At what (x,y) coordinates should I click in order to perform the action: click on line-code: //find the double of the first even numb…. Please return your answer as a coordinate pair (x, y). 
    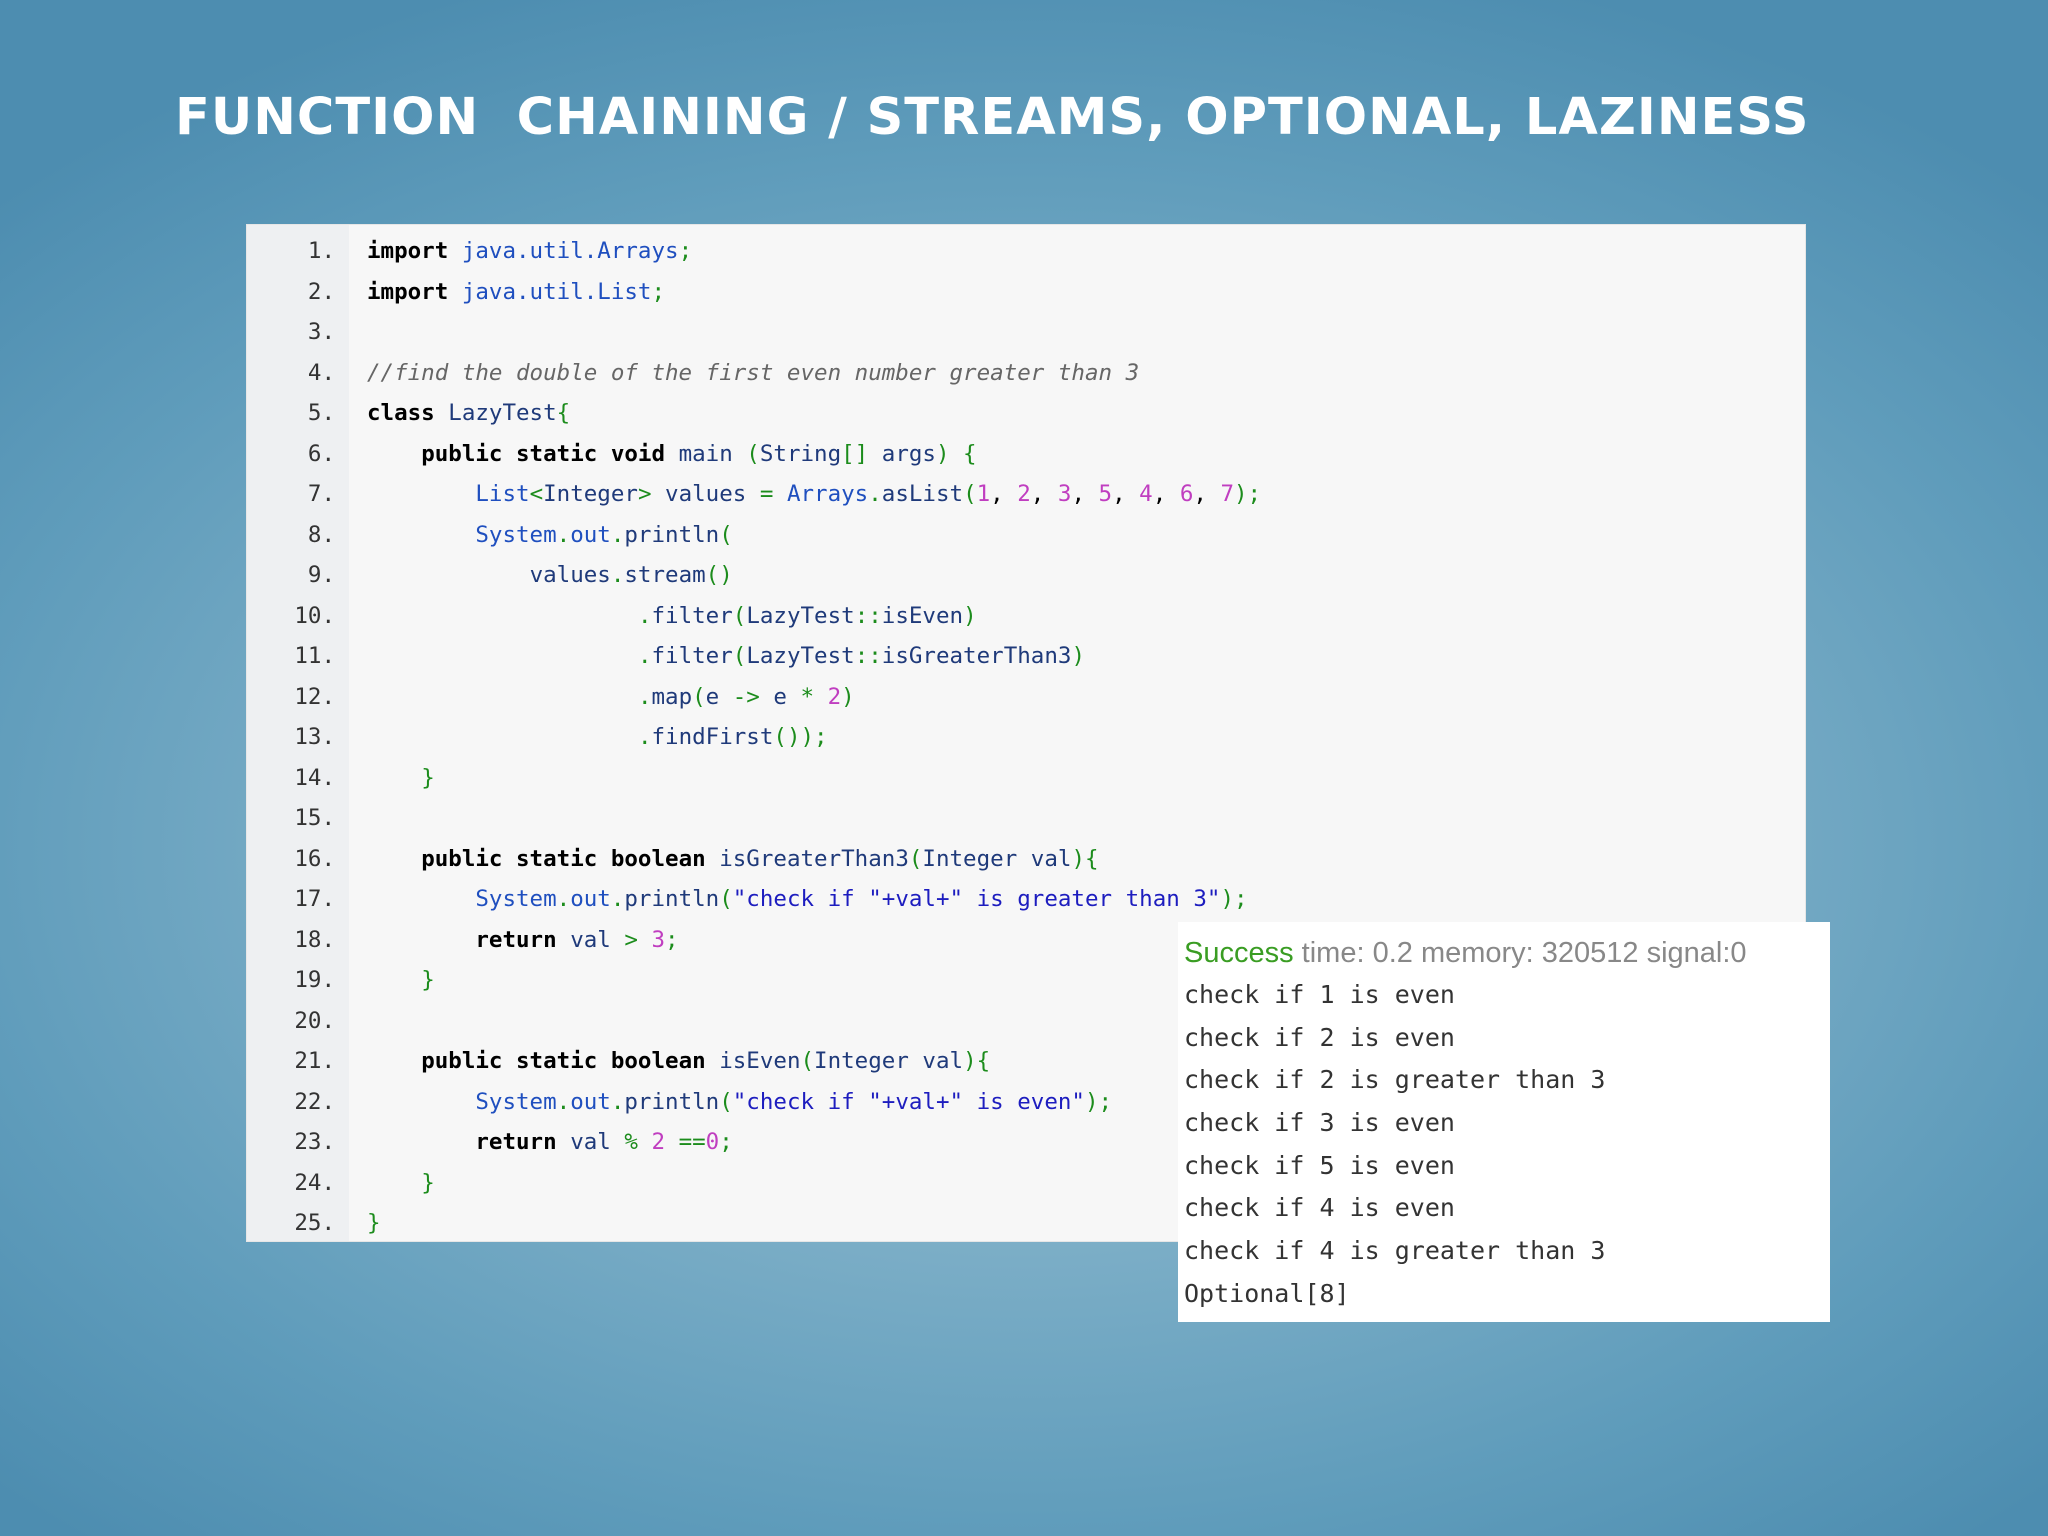
    Looking at the image, I should click on (753, 373).